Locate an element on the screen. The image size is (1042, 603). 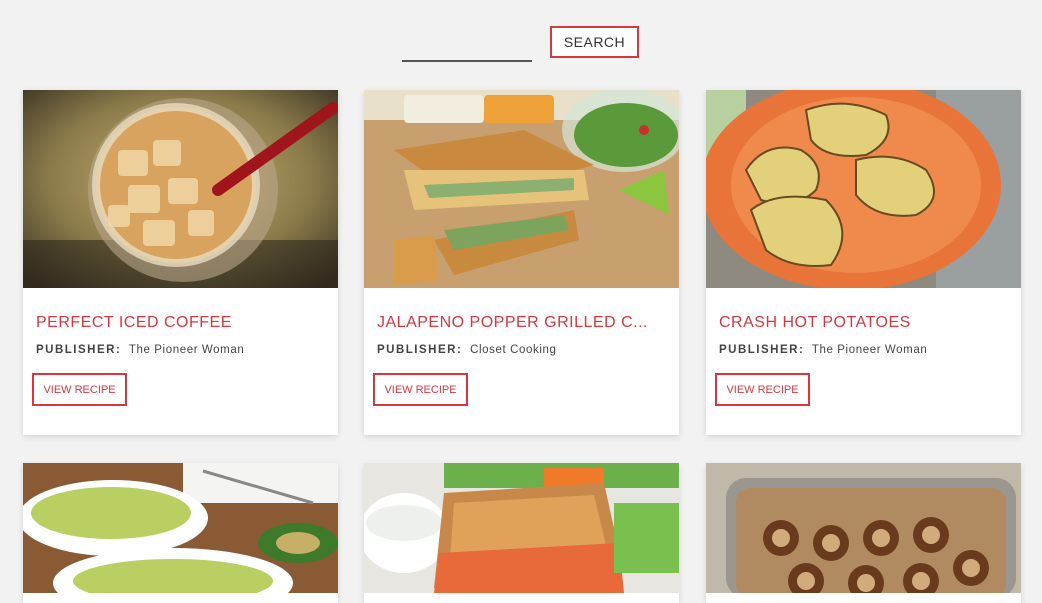
recipe-image-cinnamon-rolls is located at coordinates (863, 528).